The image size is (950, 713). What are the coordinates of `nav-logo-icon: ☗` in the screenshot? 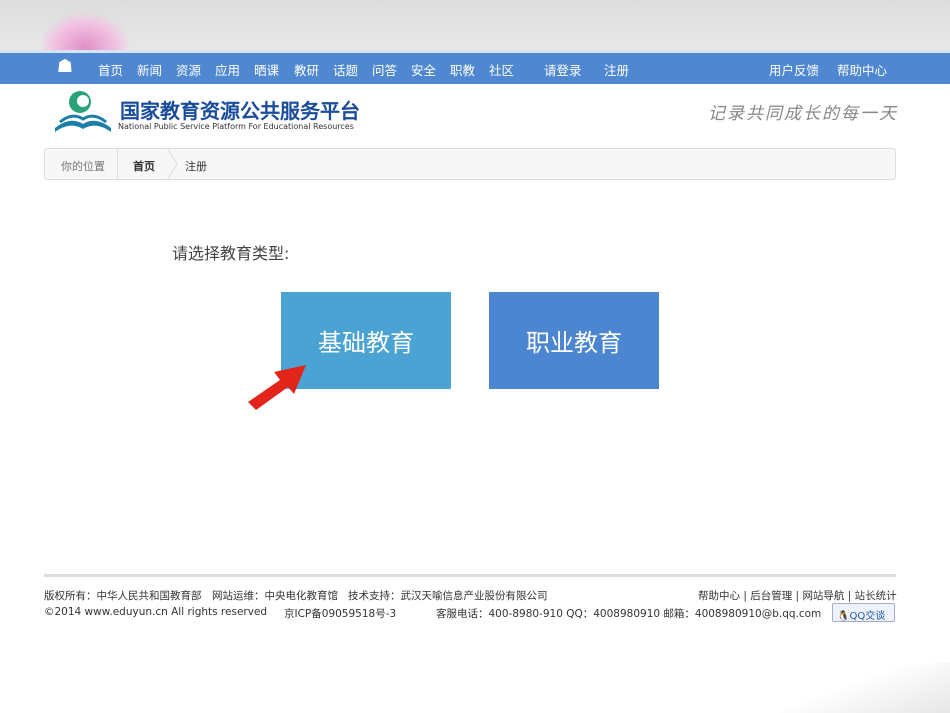 It's located at (65, 68).